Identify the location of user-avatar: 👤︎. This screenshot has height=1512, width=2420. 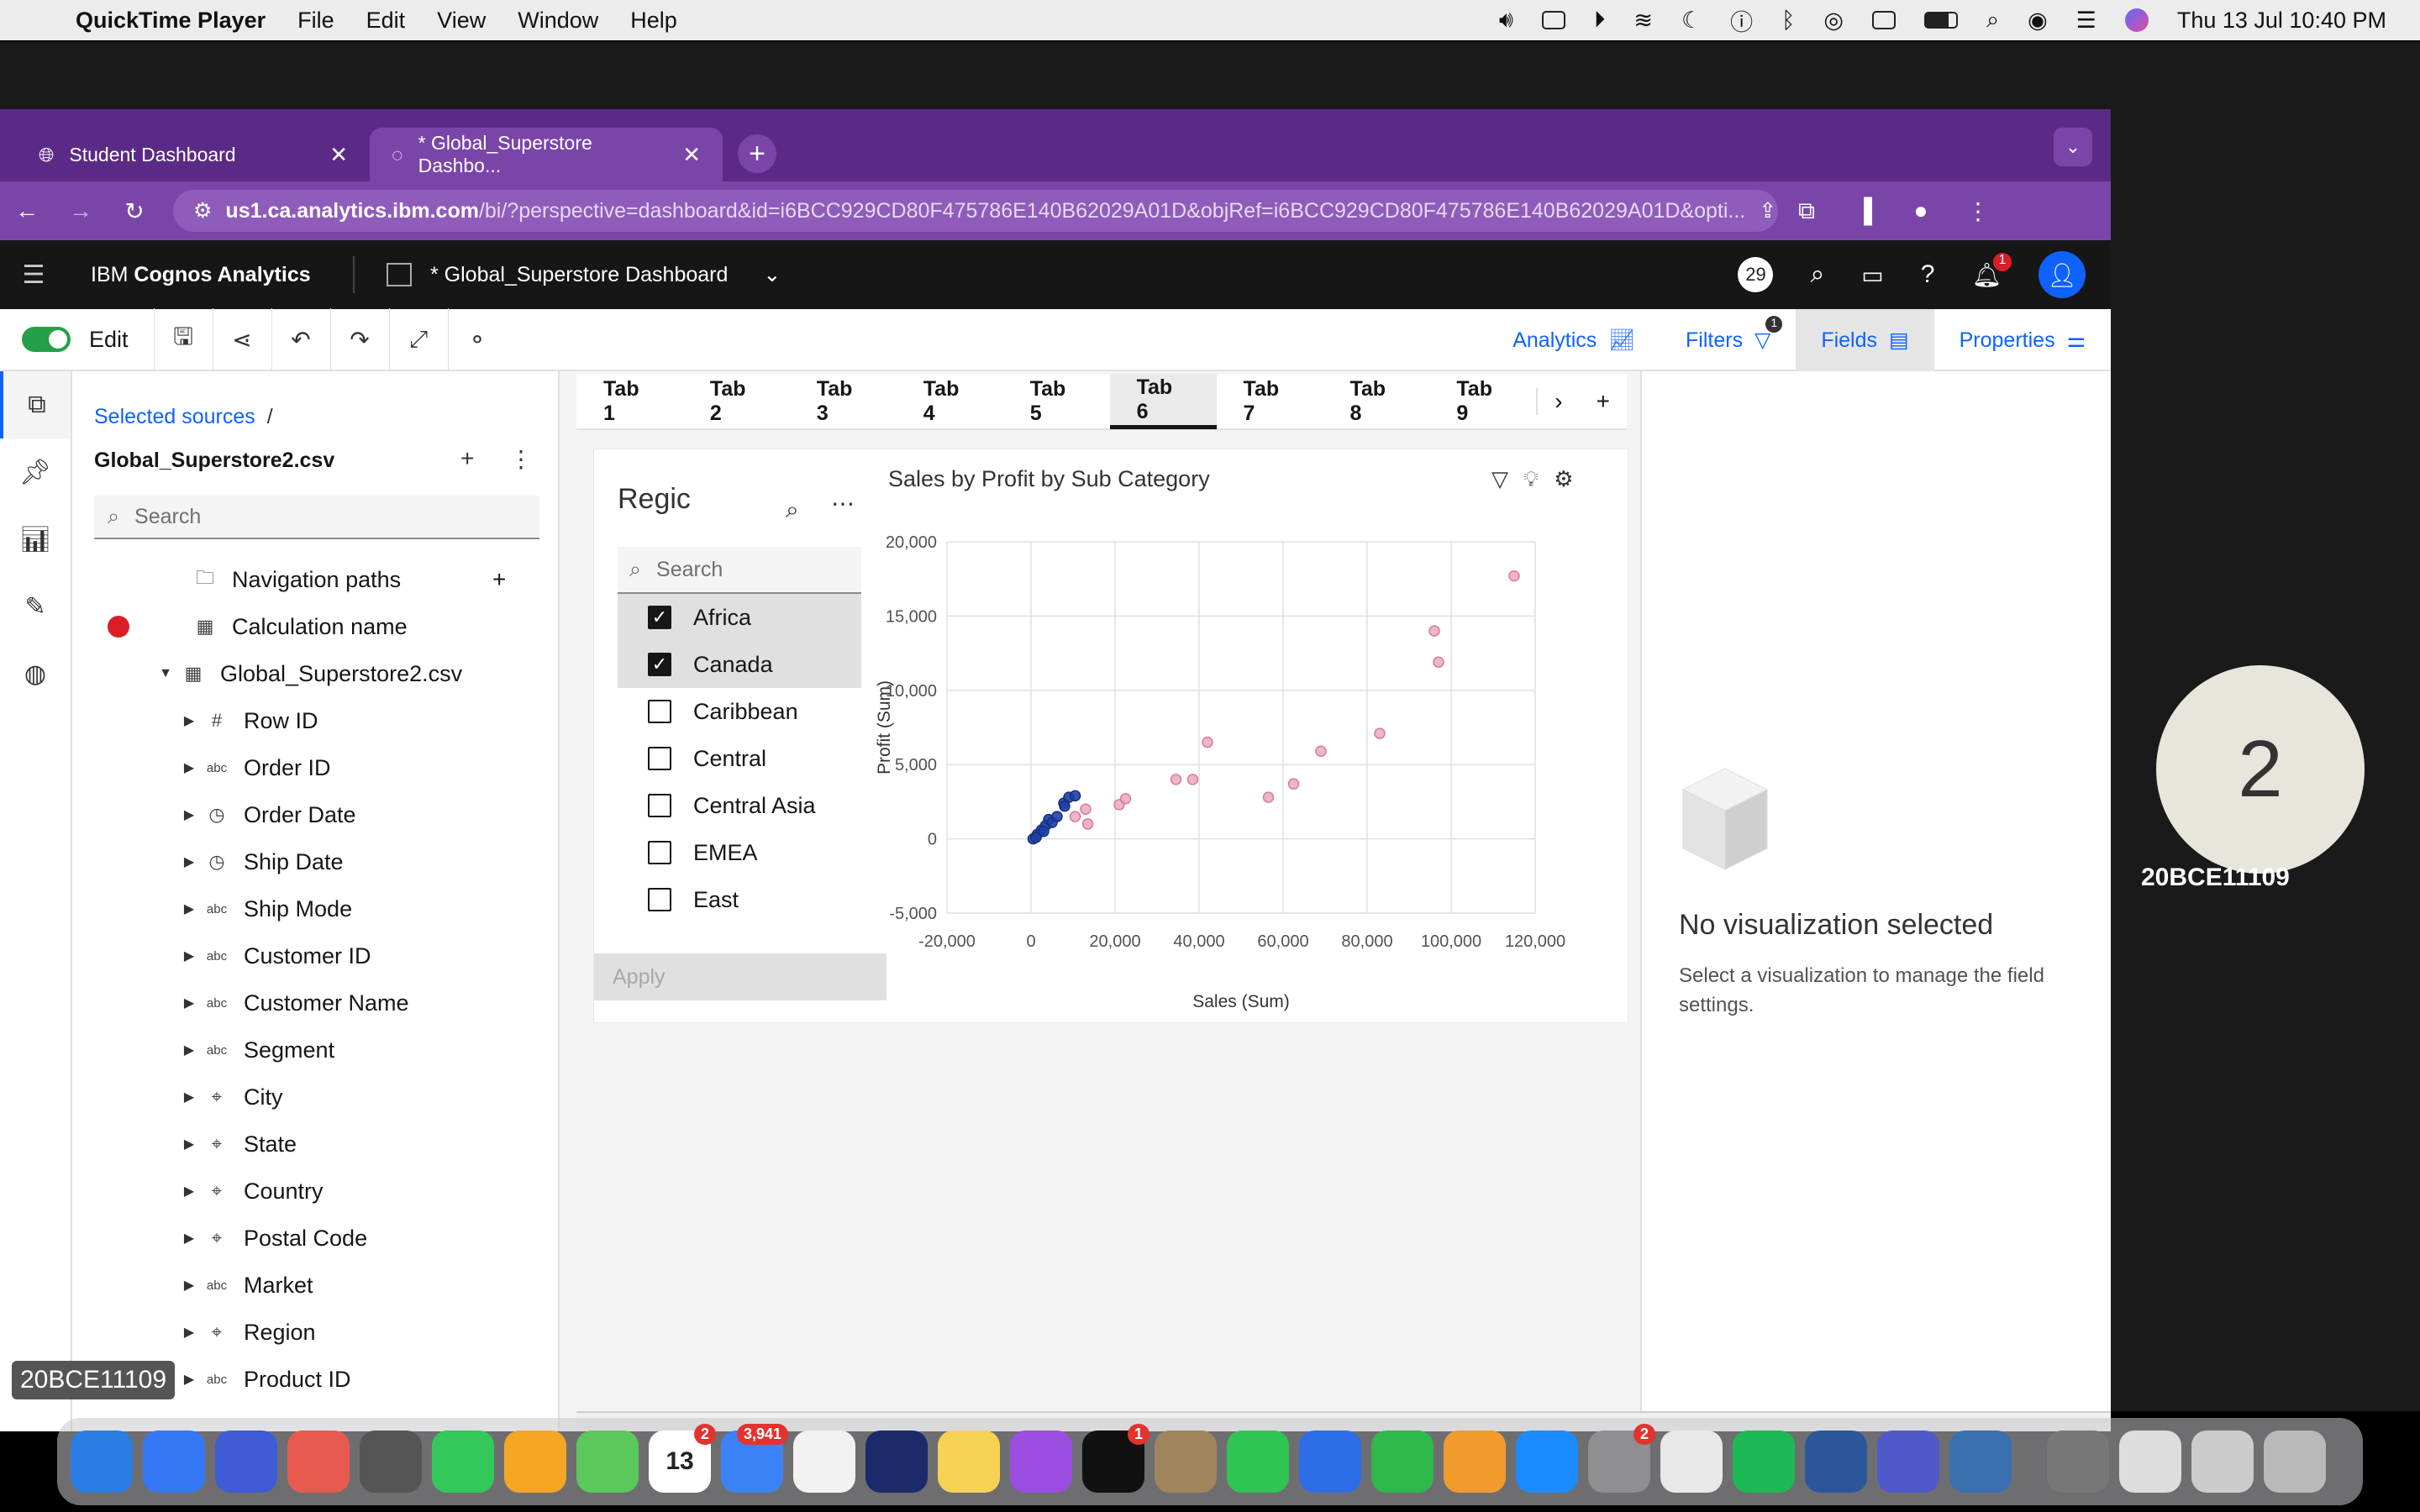
(2062, 274).